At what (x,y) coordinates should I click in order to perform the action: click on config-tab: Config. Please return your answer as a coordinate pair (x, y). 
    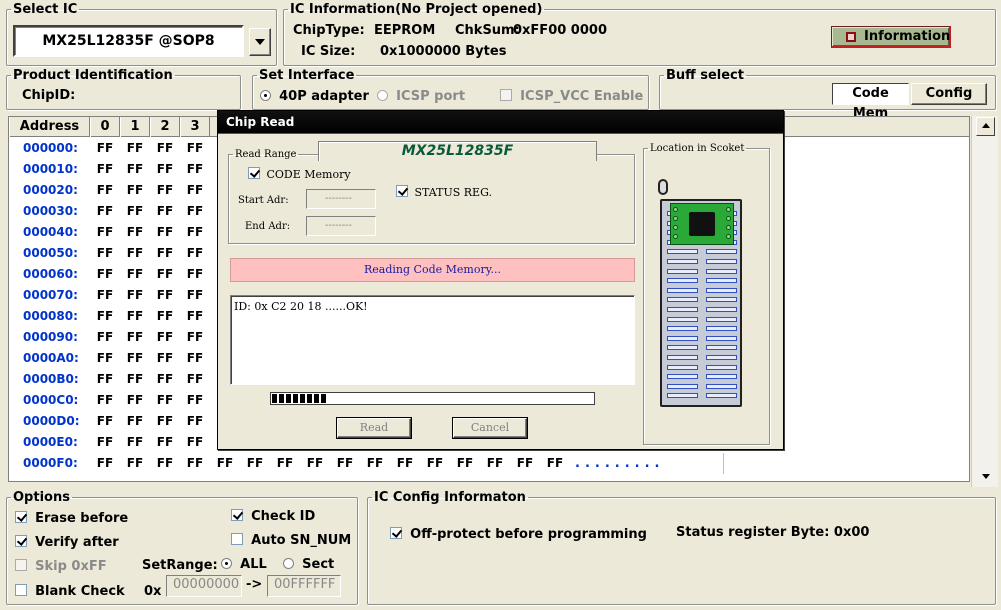
    Looking at the image, I should click on (949, 94).